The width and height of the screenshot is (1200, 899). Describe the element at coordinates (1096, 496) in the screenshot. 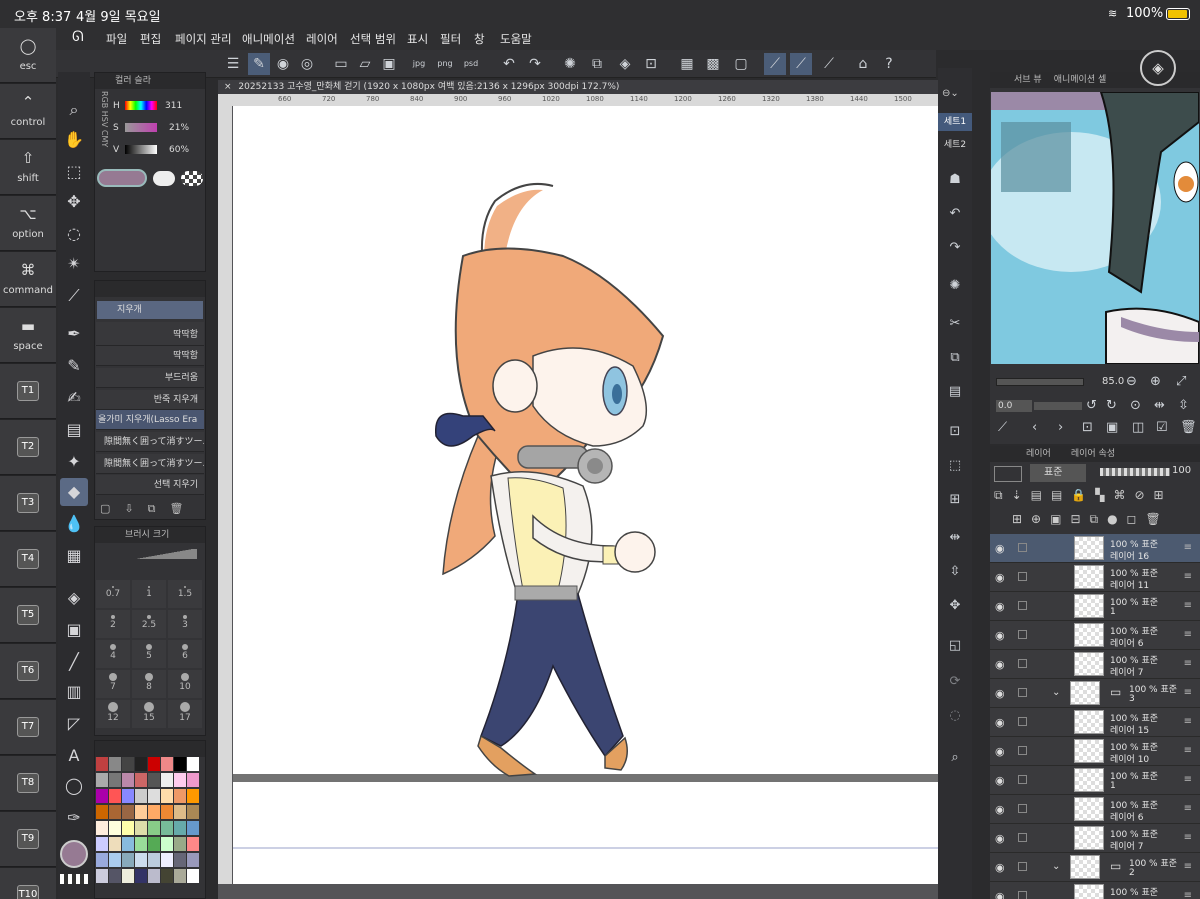

I see `layer-option-icons: ⧉⇣▤▤🔒▚⌘⊘⊞` at that location.